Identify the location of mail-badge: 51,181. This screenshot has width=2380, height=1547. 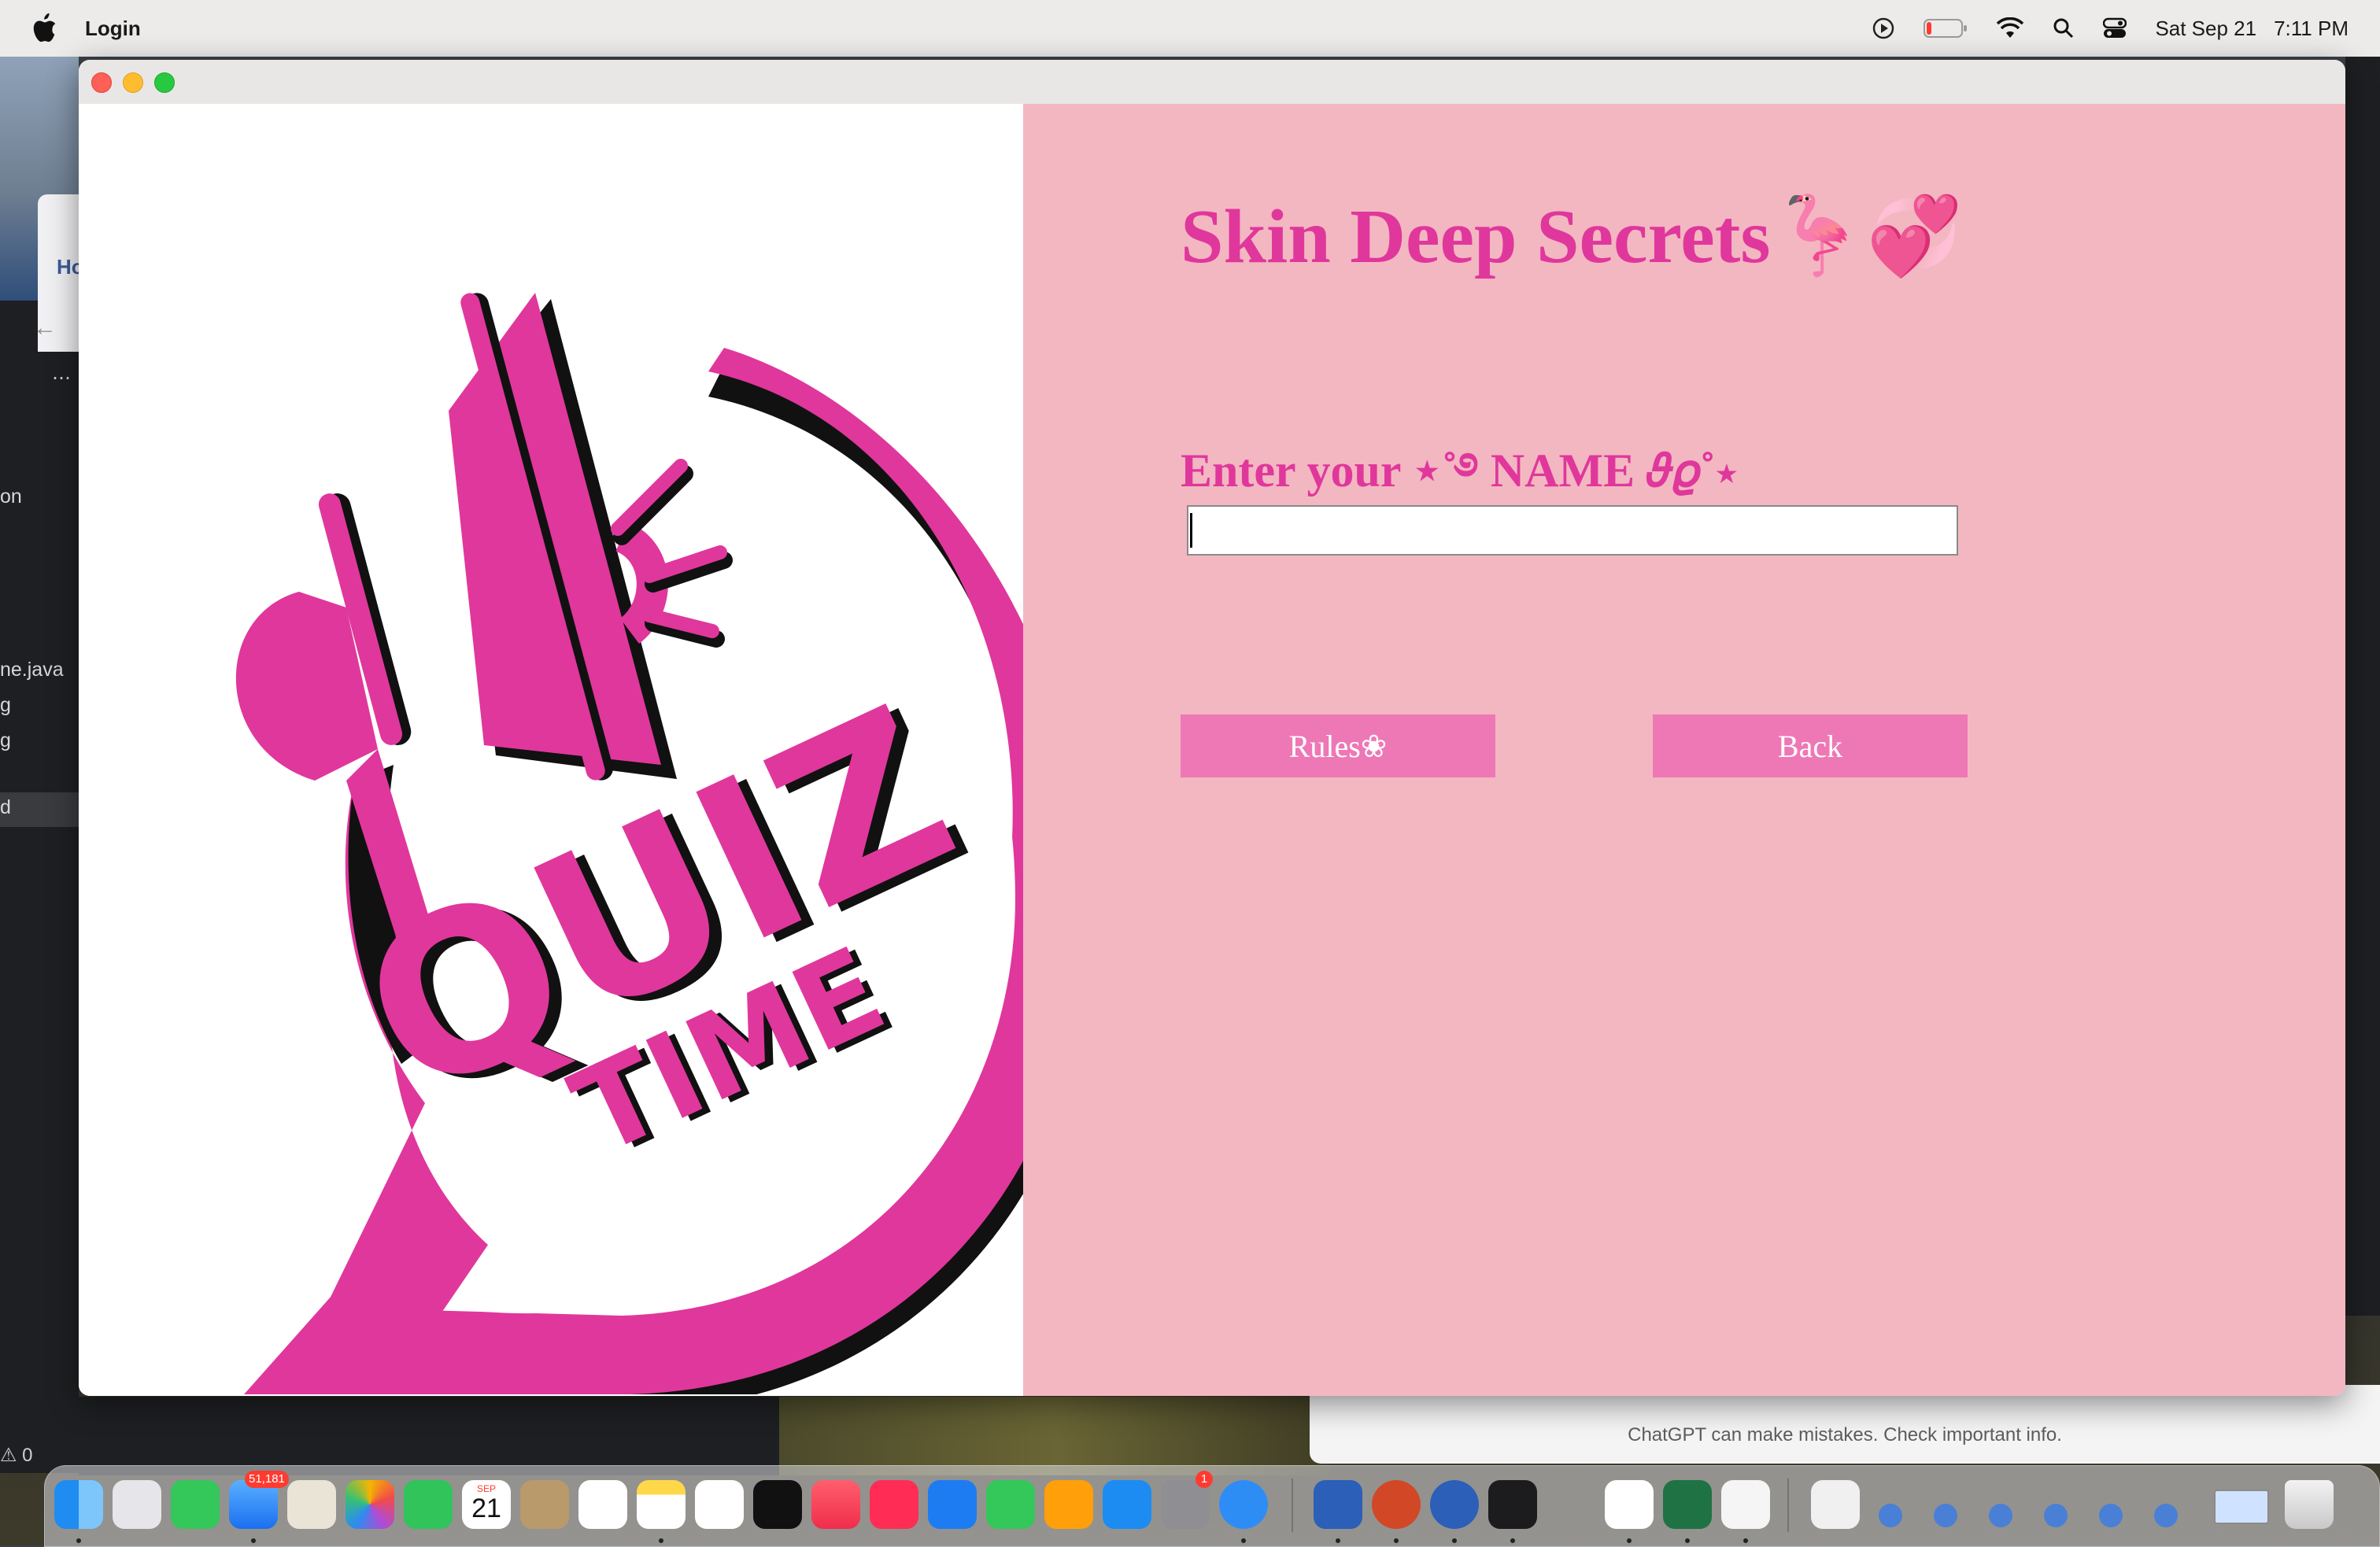
(267, 1479).